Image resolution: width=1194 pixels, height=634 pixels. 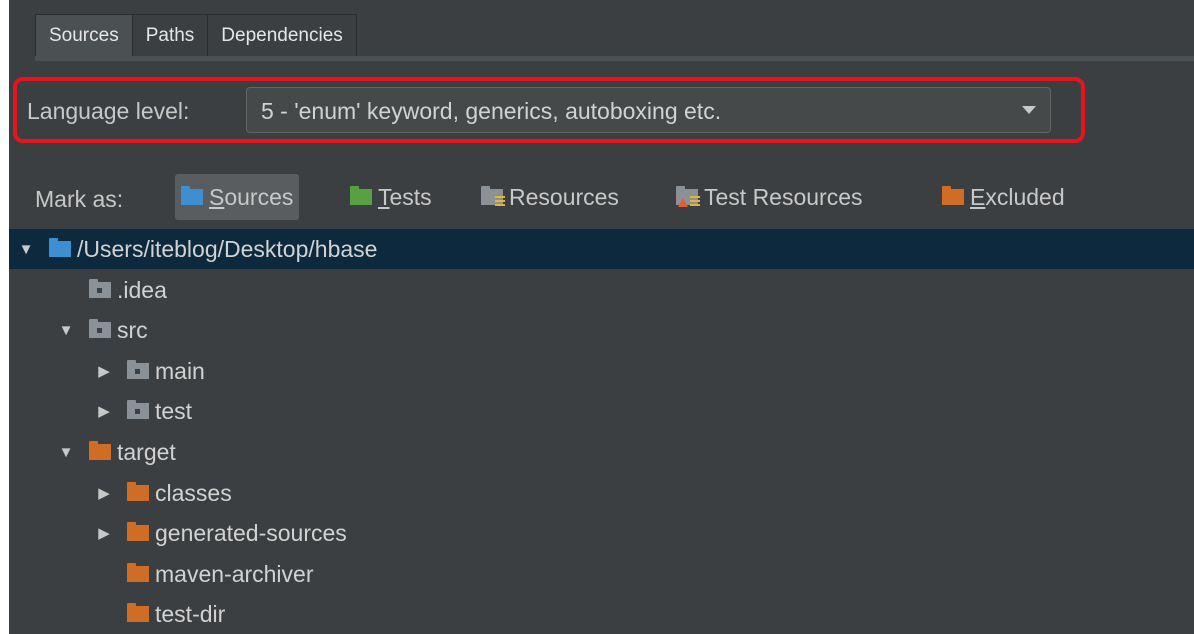 I want to click on tree-row-maven-archiver: maven-archiver, so click(x=601, y=574).